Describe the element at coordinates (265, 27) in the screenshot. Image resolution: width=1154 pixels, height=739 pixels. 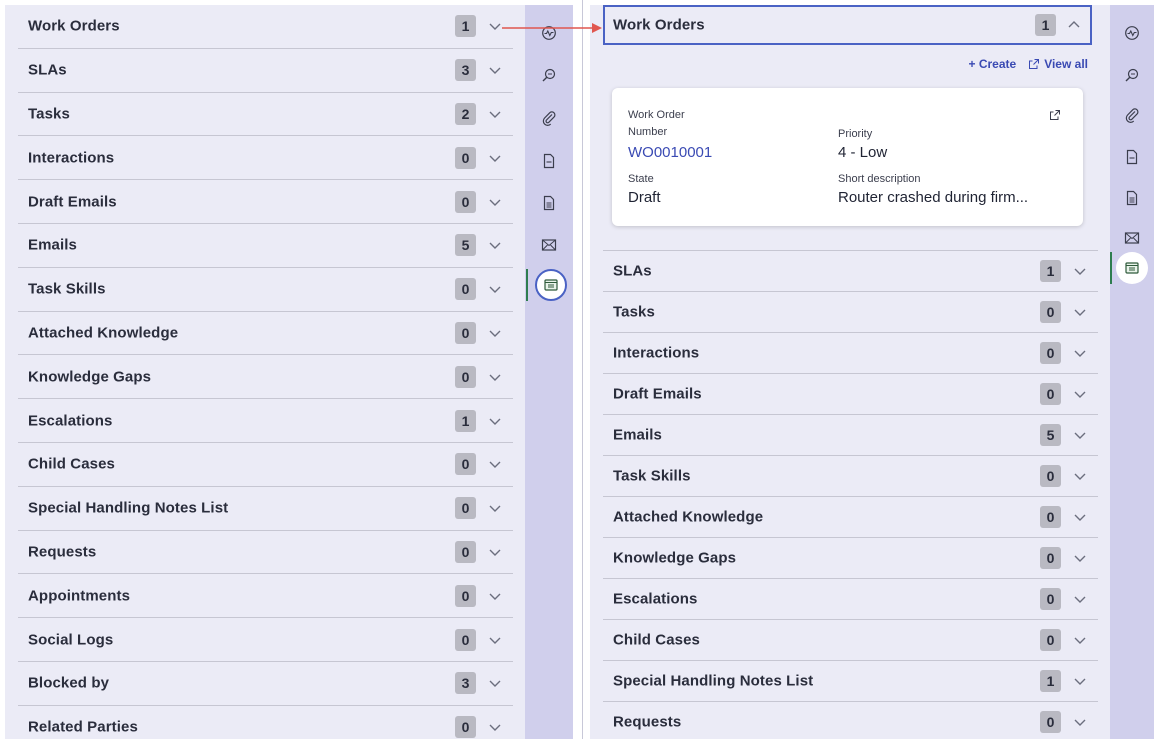
I see `list-item-work-orders: Work Orders 1` at that location.